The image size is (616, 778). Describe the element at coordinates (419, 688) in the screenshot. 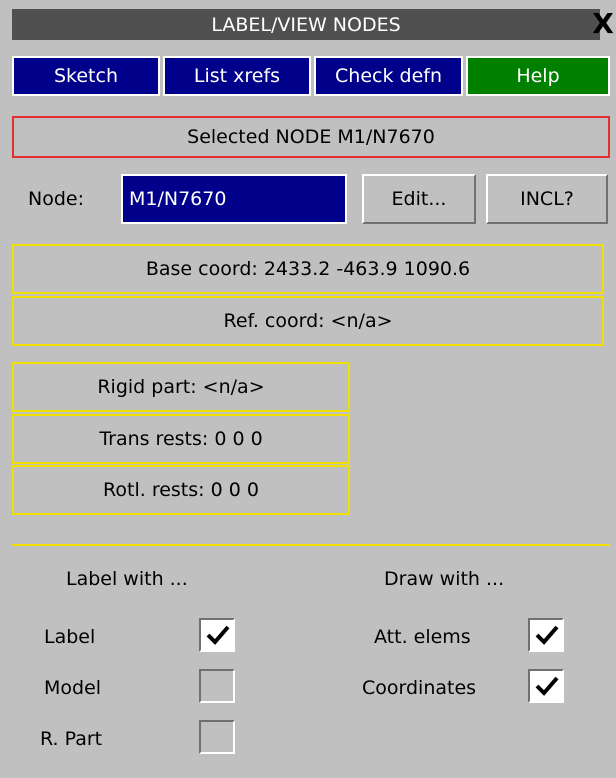

I see `coordinates-option-label: Coordinates` at that location.